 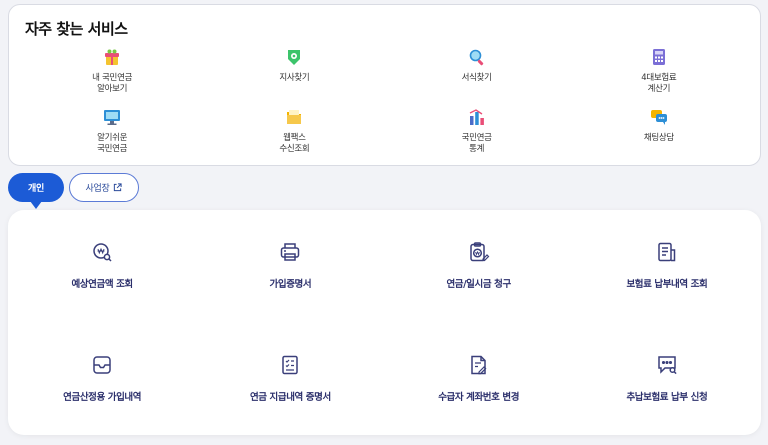 What do you see at coordinates (102, 284) in the screenshot?
I see `service-label: 예상연금액 조회` at bounding box center [102, 284].